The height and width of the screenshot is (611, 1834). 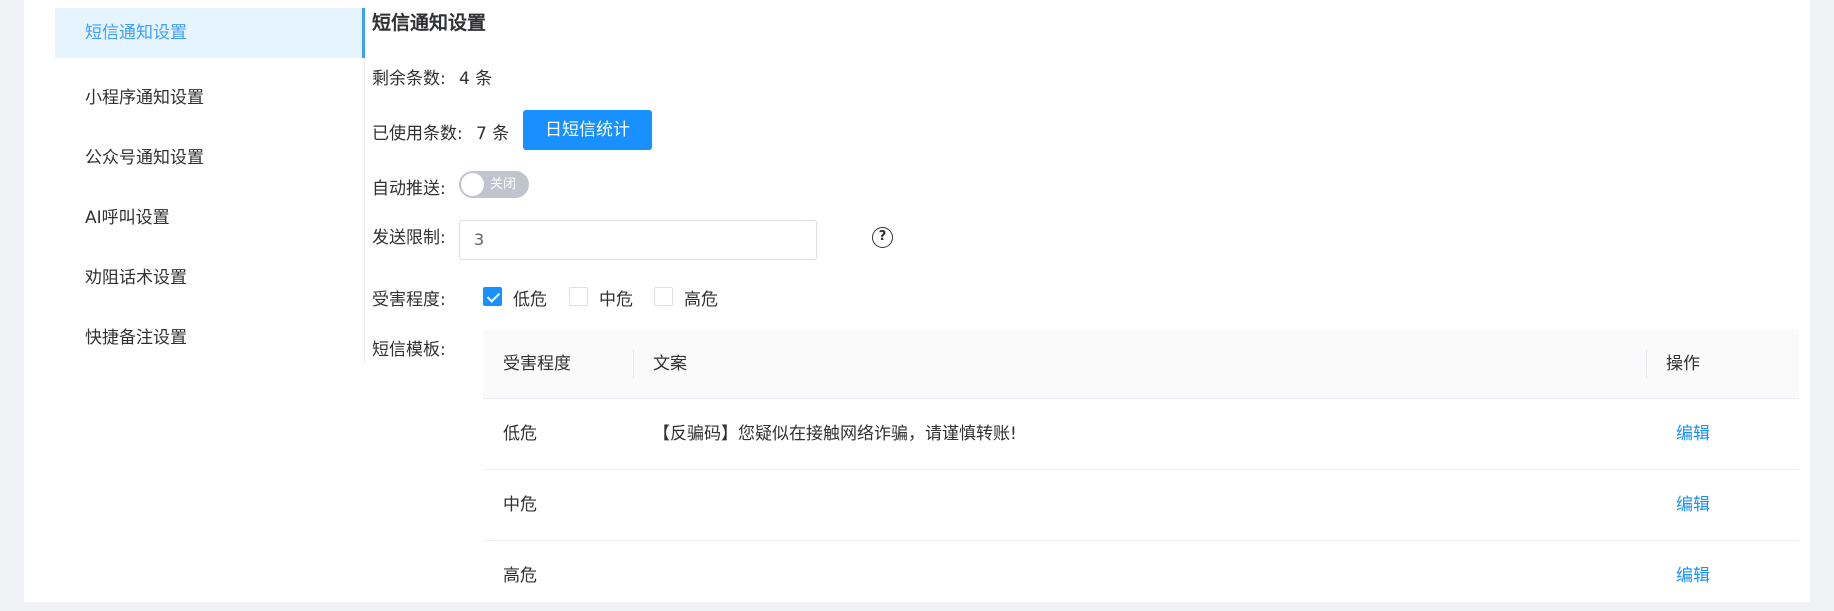 I want to click on daily-sms-stats-button: 日短信统计, so click(x=587, y=130).